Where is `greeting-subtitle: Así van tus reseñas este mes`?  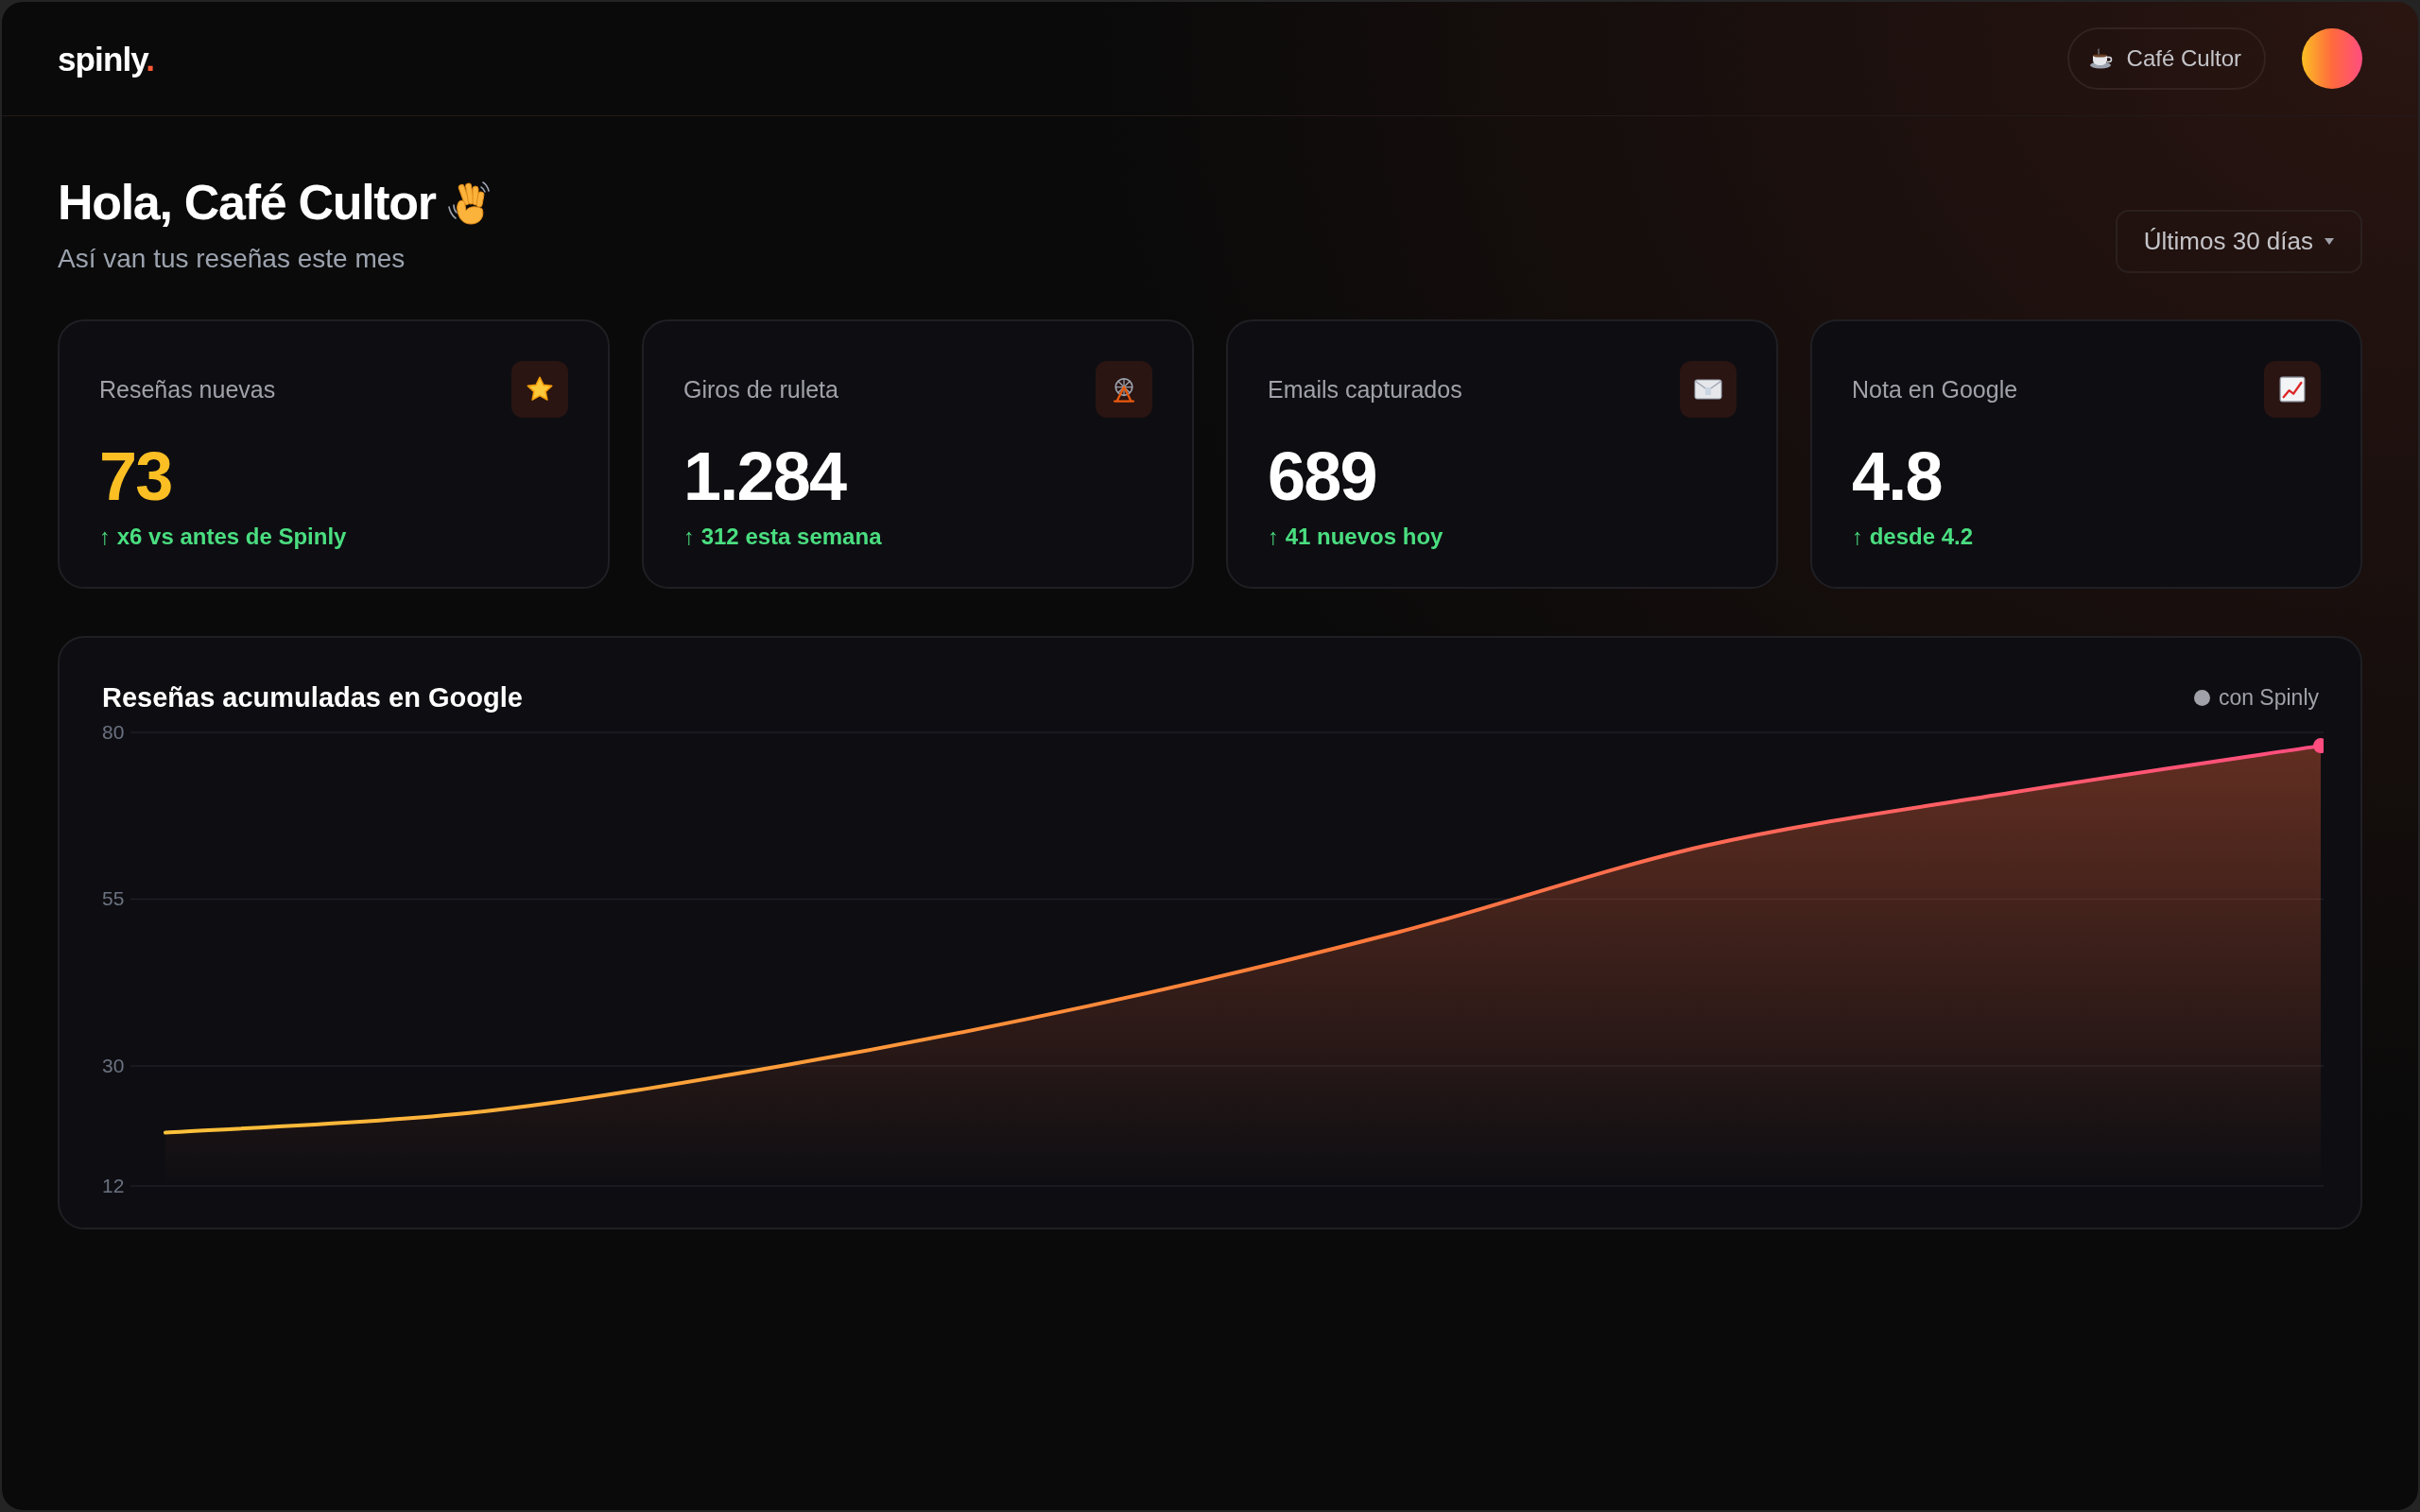 greeting-subtitle: Así van tus reseñas este mes is located at coordinates (232, 259).